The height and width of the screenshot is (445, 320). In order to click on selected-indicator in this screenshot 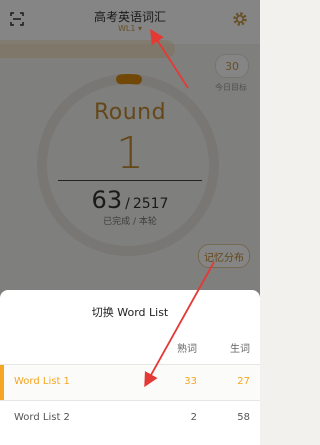, I will do `click(2, 383)`.